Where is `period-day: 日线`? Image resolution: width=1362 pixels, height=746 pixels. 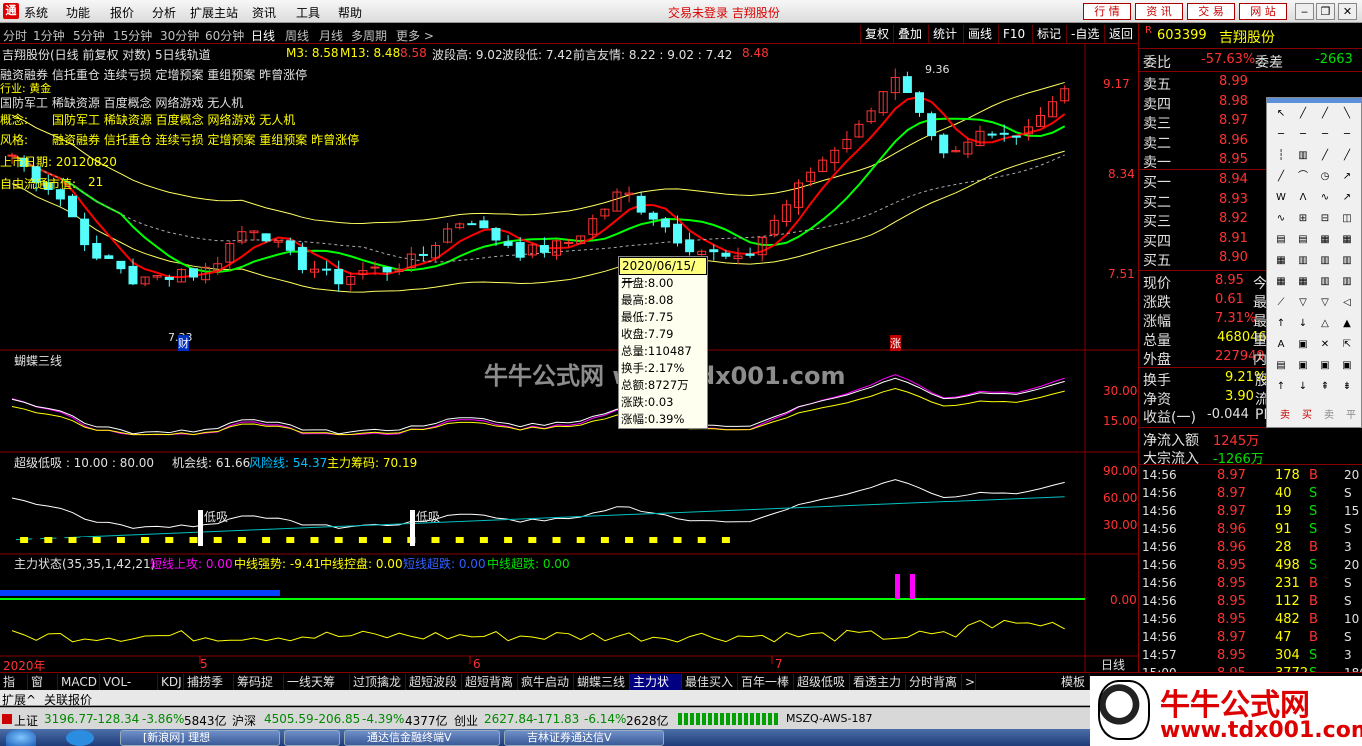
period-day: 日线 is located at coordinates (263, 35).